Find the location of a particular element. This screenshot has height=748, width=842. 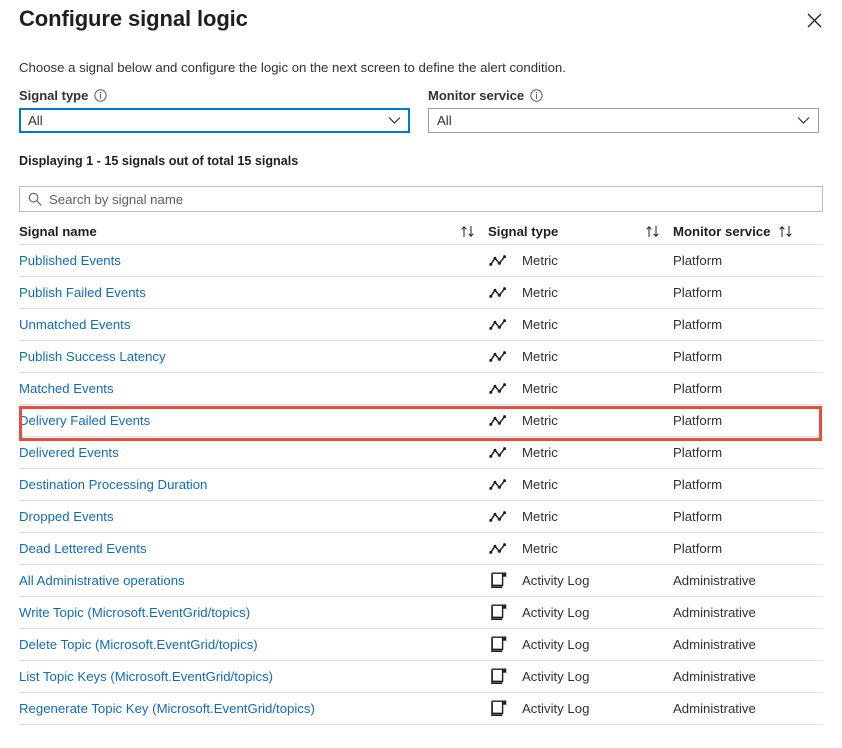

monitor-service-label-group: Monitor service is located at coordinates (623, 95).